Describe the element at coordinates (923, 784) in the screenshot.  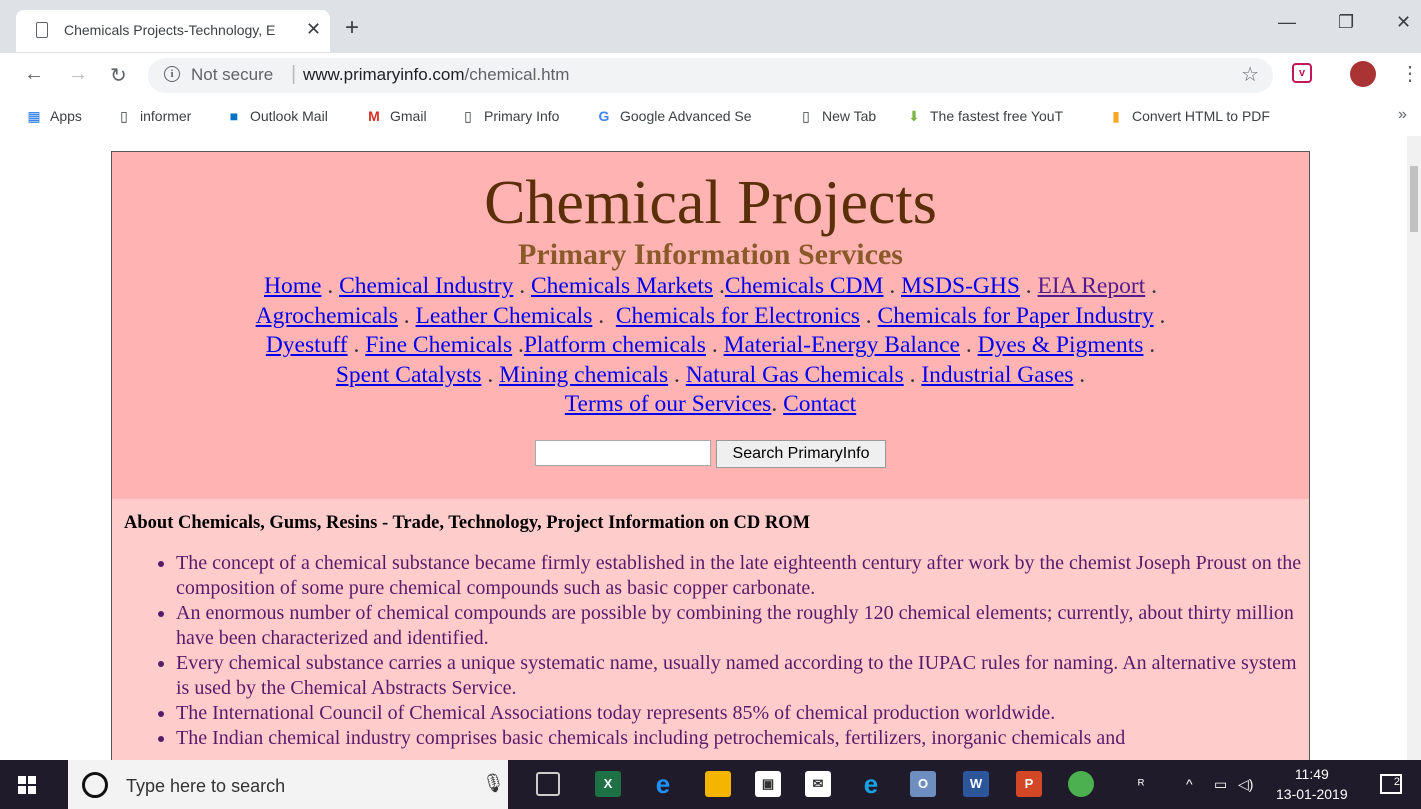
I see `outlook-taskbar-icon: O` at that location.